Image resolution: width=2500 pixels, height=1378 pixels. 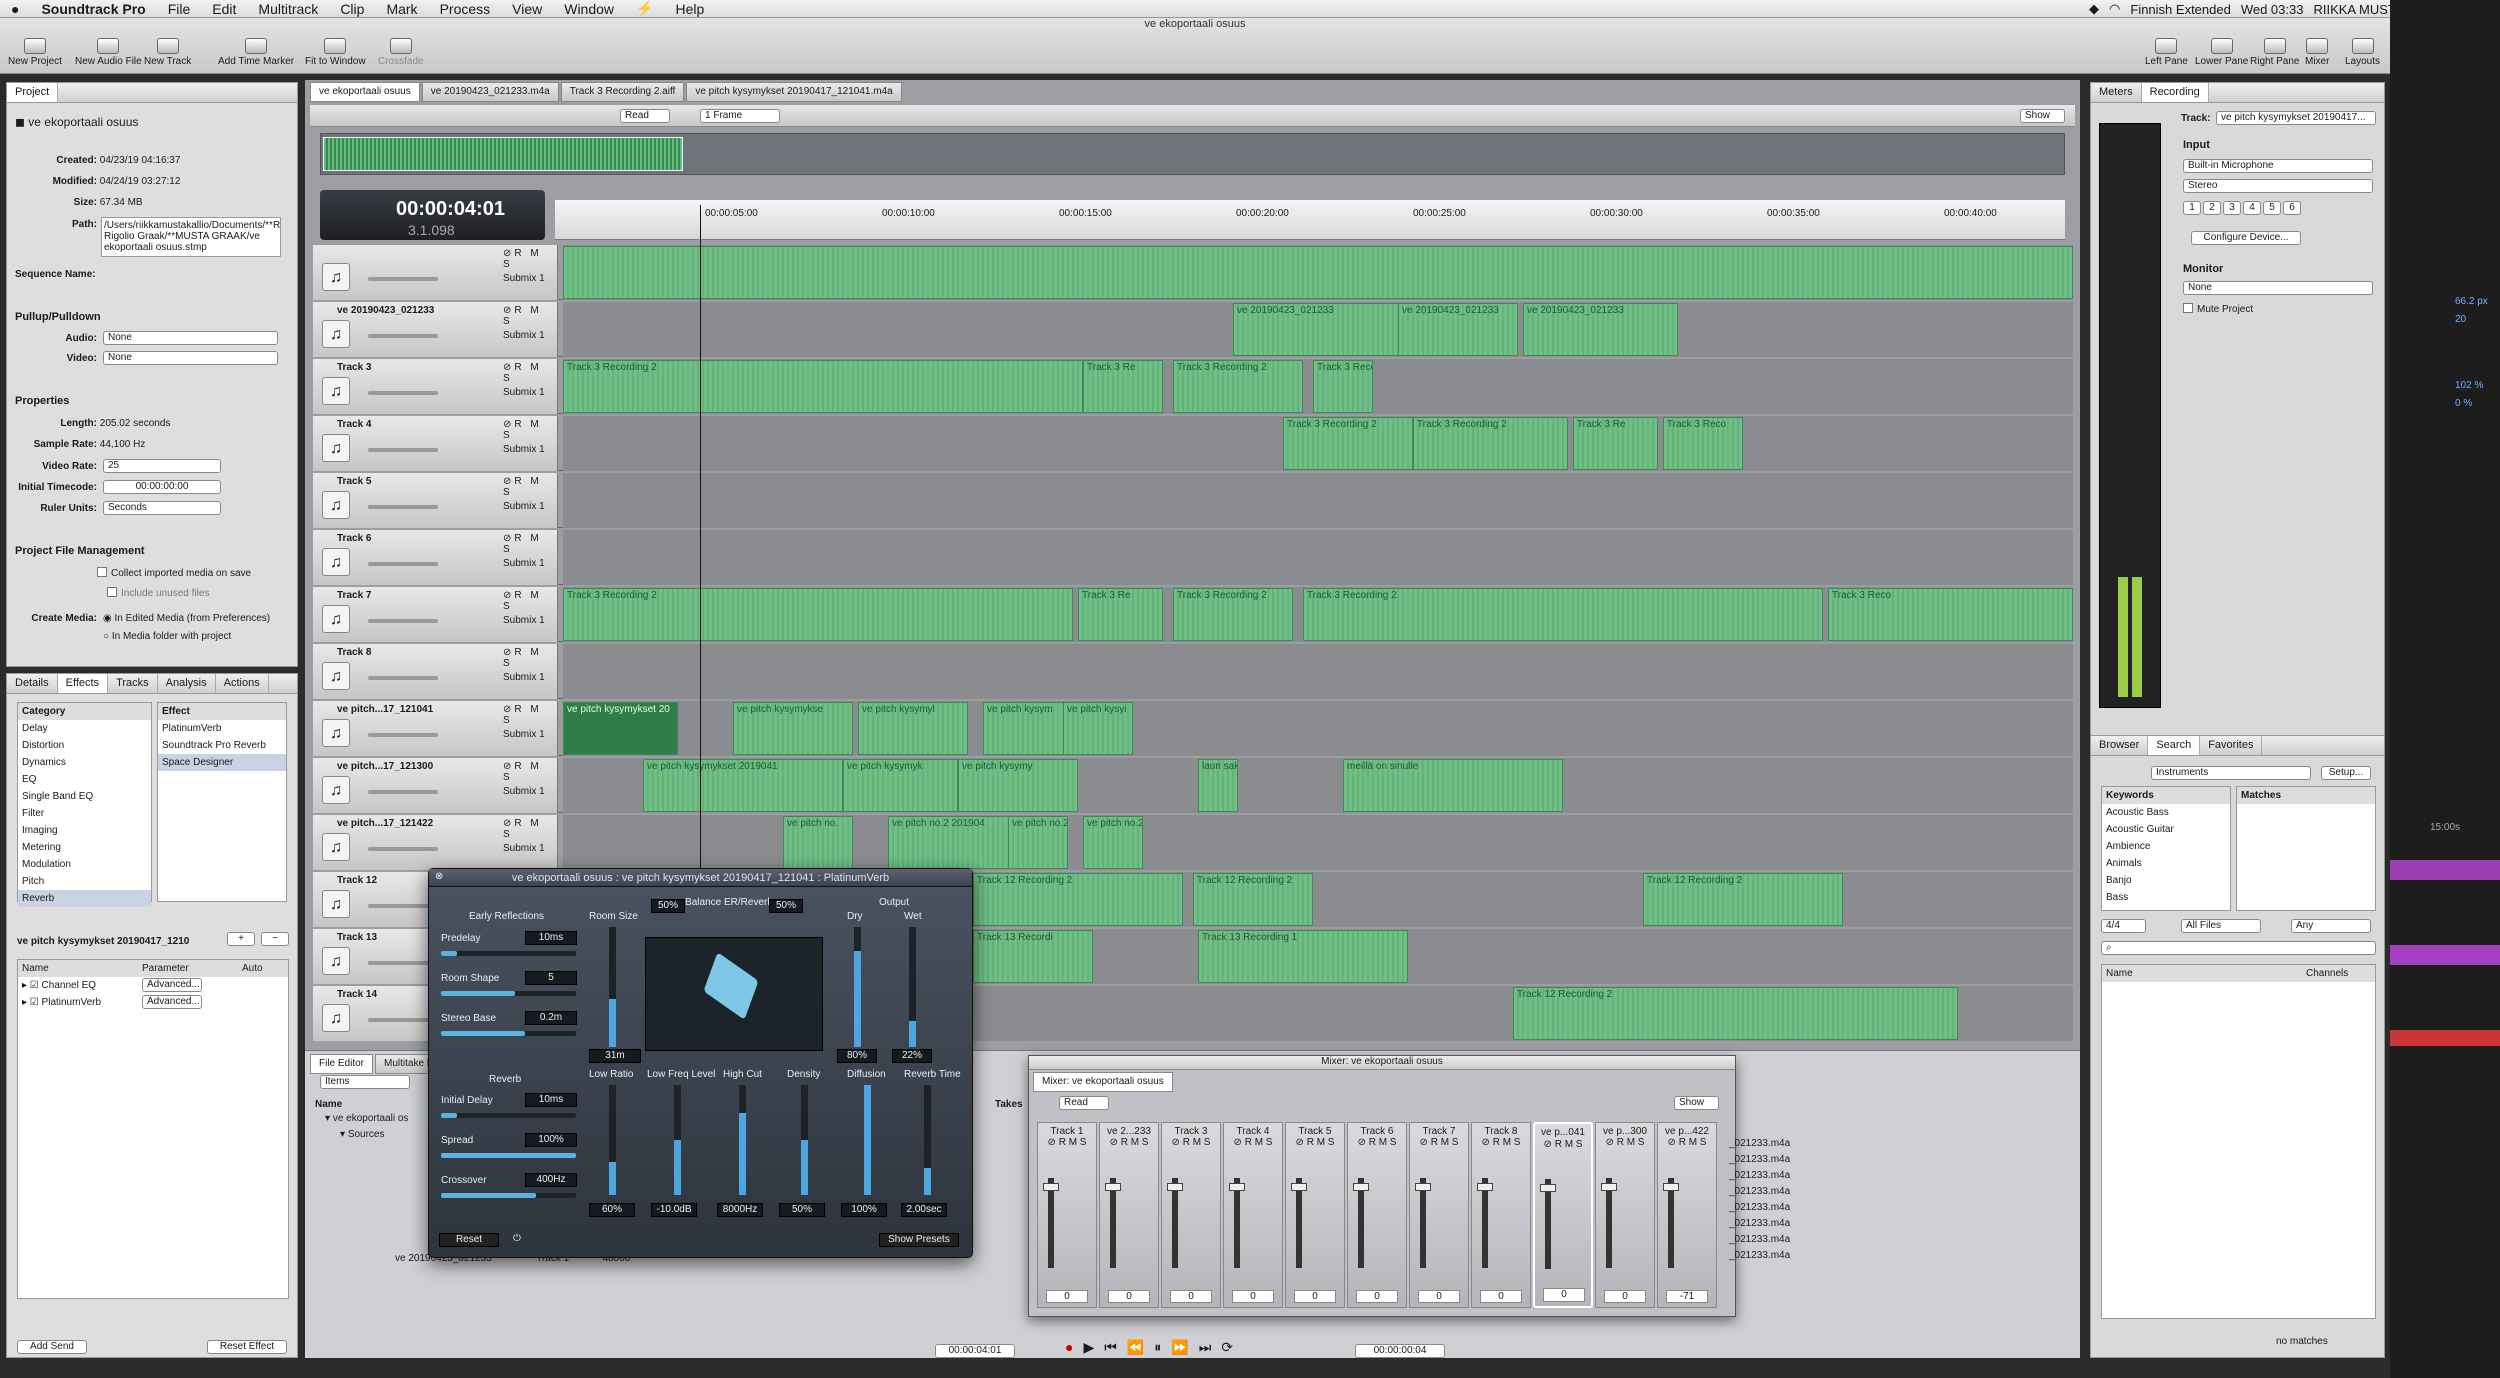 I want to click on diffusion-slider, so click(x=867, y=1140).